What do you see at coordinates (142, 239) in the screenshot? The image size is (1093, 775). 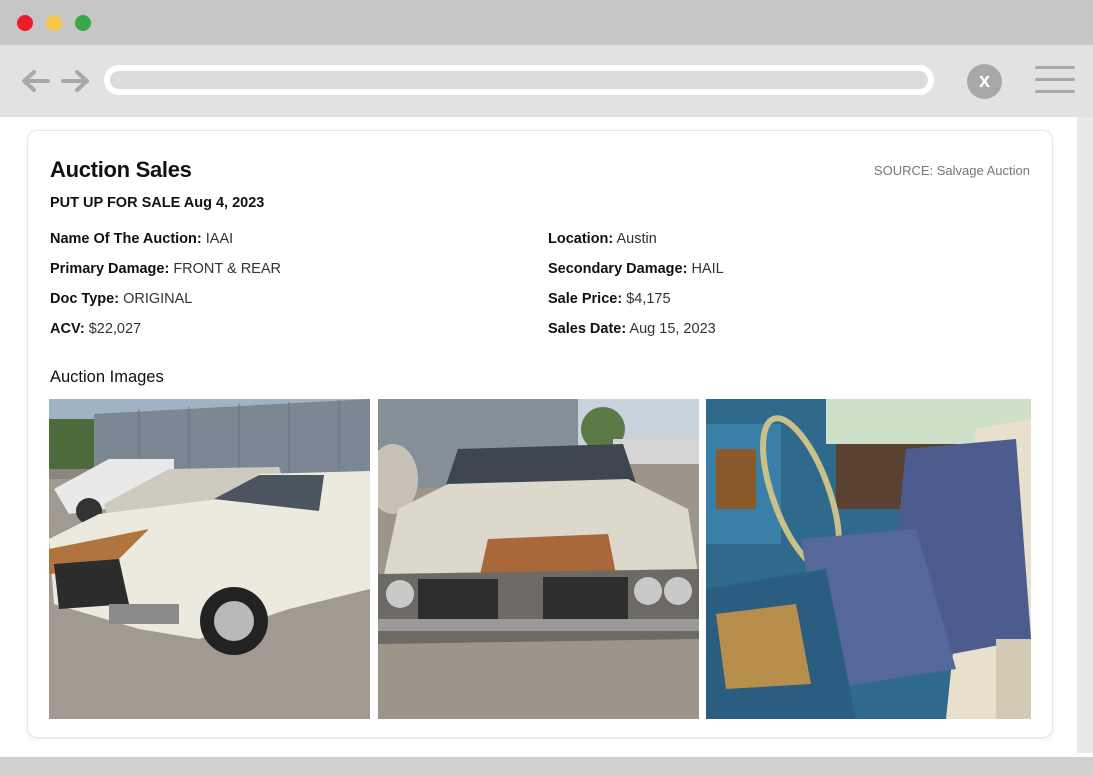 I see `field-auction-name: Name Of The Auction: IAAI` at bounding box center [142, 239].